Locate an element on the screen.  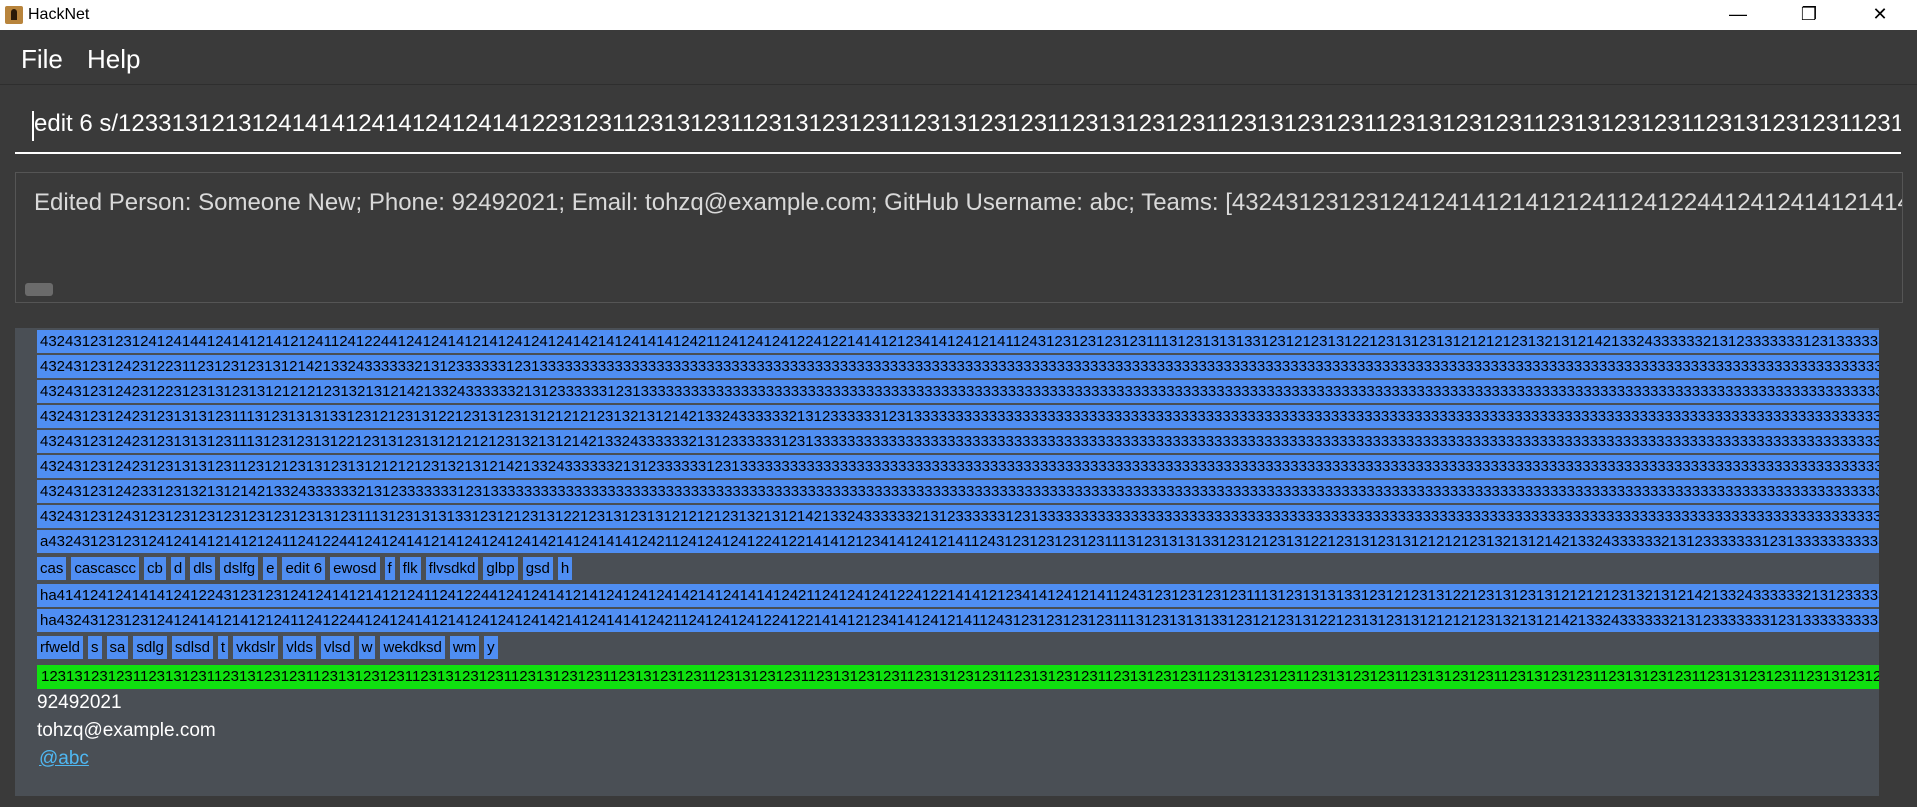
team-tag: e is located at coordinates (270, 568).